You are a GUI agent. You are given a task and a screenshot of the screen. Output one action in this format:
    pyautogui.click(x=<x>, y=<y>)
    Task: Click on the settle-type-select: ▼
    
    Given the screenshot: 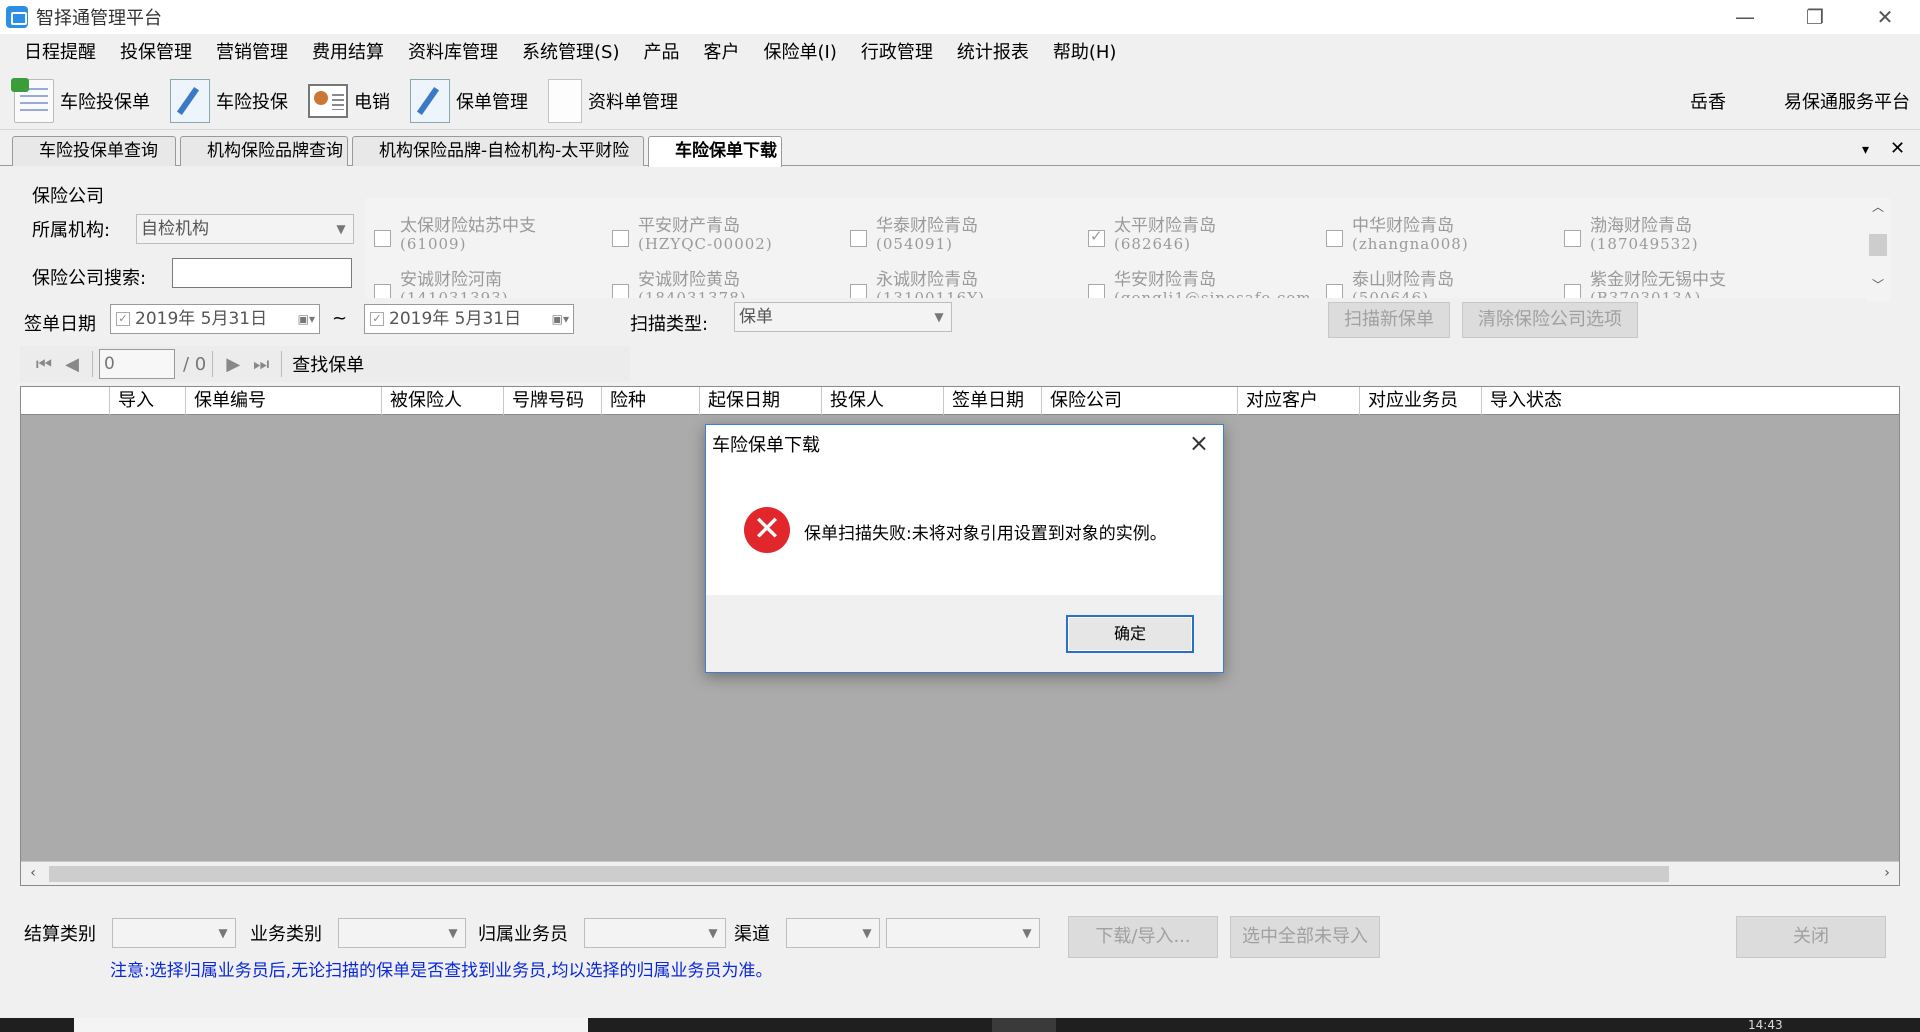 What is the action you would take?
    pyautogui.click(x=174, y=933)
    